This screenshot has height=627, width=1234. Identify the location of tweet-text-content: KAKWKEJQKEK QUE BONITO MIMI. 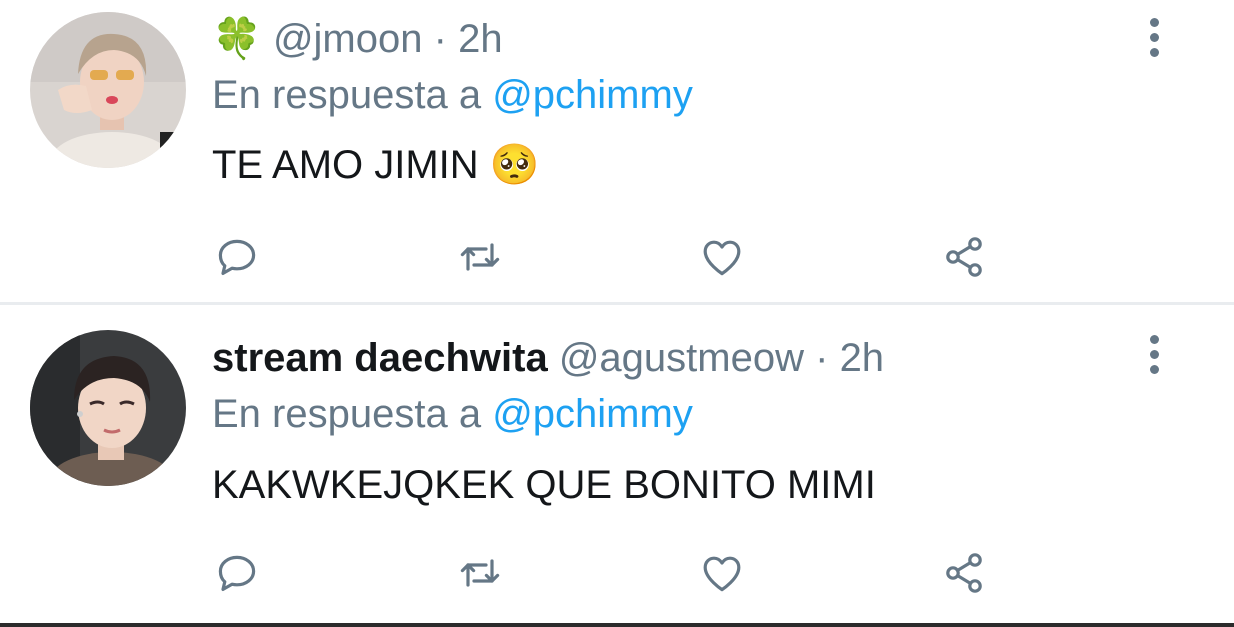
(544, 485).